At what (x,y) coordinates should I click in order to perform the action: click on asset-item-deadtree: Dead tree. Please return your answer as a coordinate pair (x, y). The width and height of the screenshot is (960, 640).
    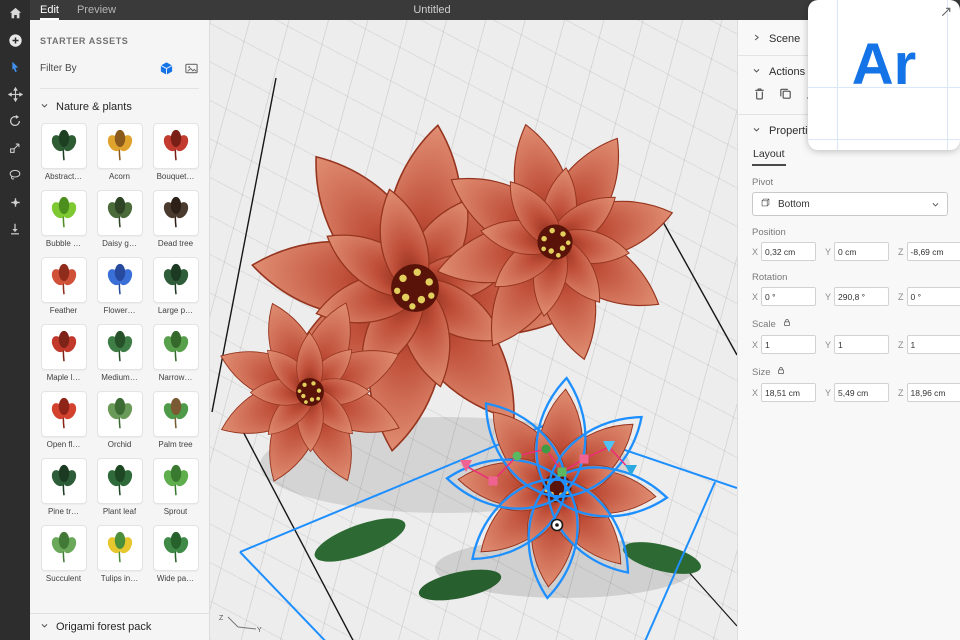
    Looking at the image, I should click on (175, 219).